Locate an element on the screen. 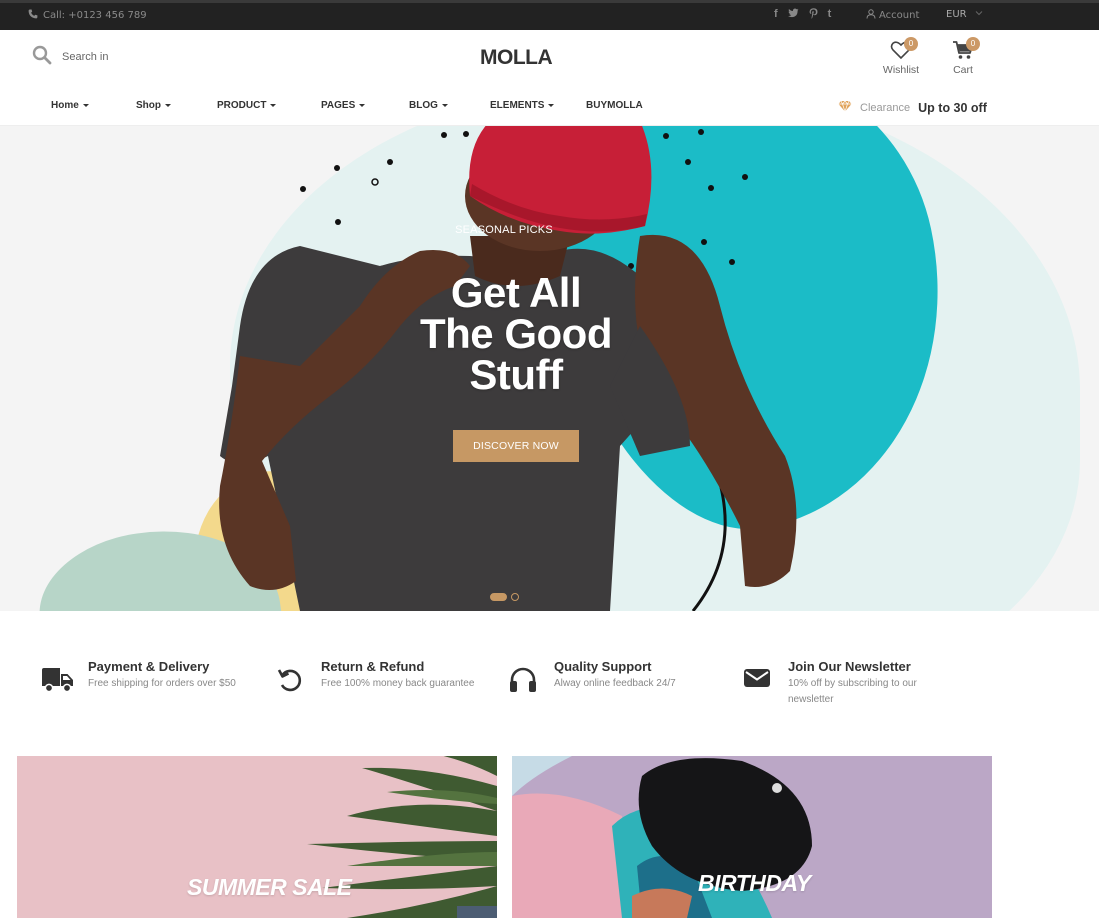  phone-contact: Call: +0123 456 789 is located at coordinates (87, 15).